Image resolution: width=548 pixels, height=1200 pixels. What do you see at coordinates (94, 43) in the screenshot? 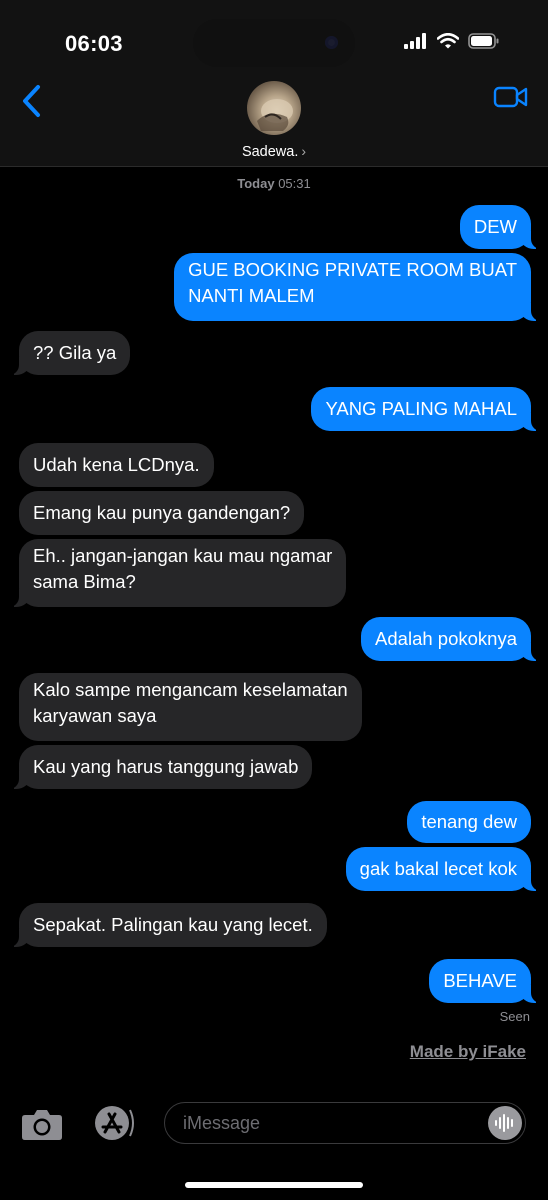
I see `status-time: 06:03` at bounding box center [94, 43].